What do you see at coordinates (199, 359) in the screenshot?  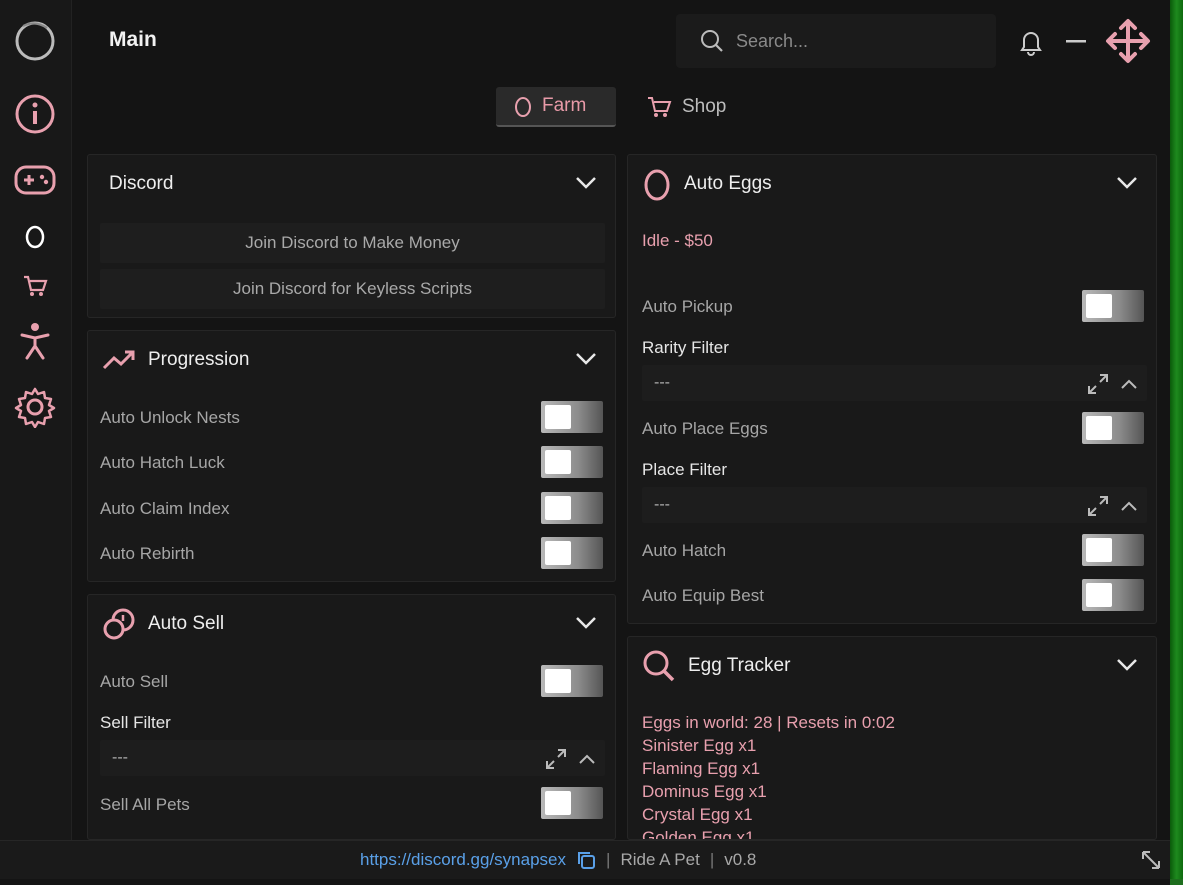 I see `progression-panel-title: Progression` at bounding box center [199, 359].